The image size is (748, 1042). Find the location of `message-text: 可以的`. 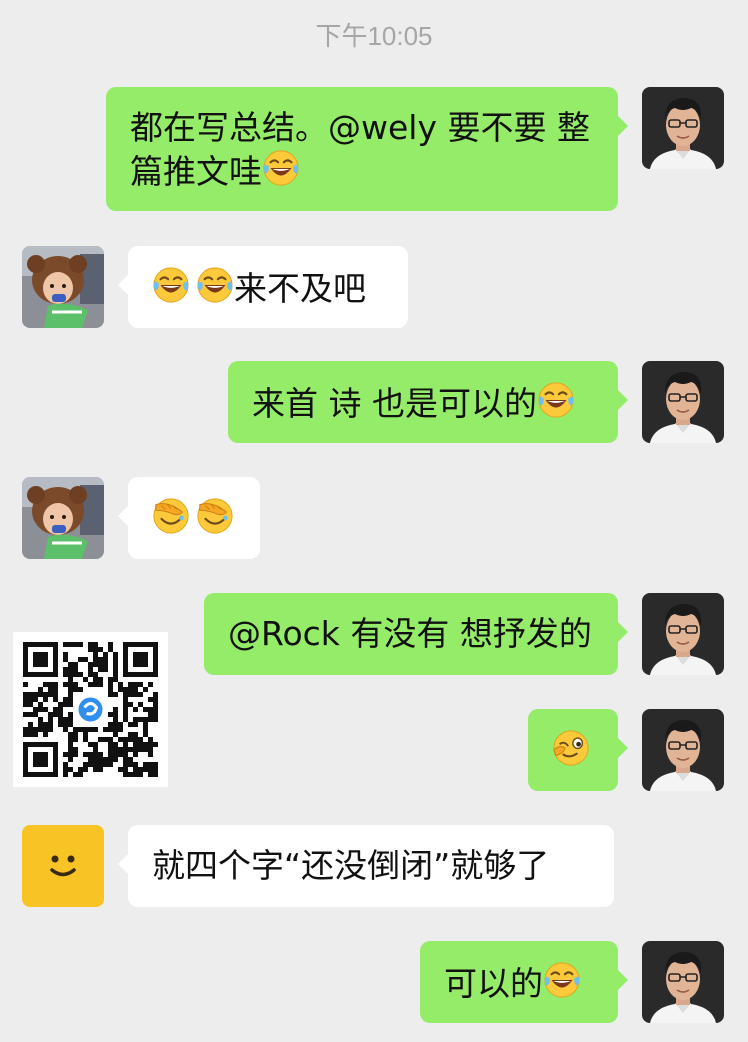

message-text: 可以的 is located at coordinates (493, 983).